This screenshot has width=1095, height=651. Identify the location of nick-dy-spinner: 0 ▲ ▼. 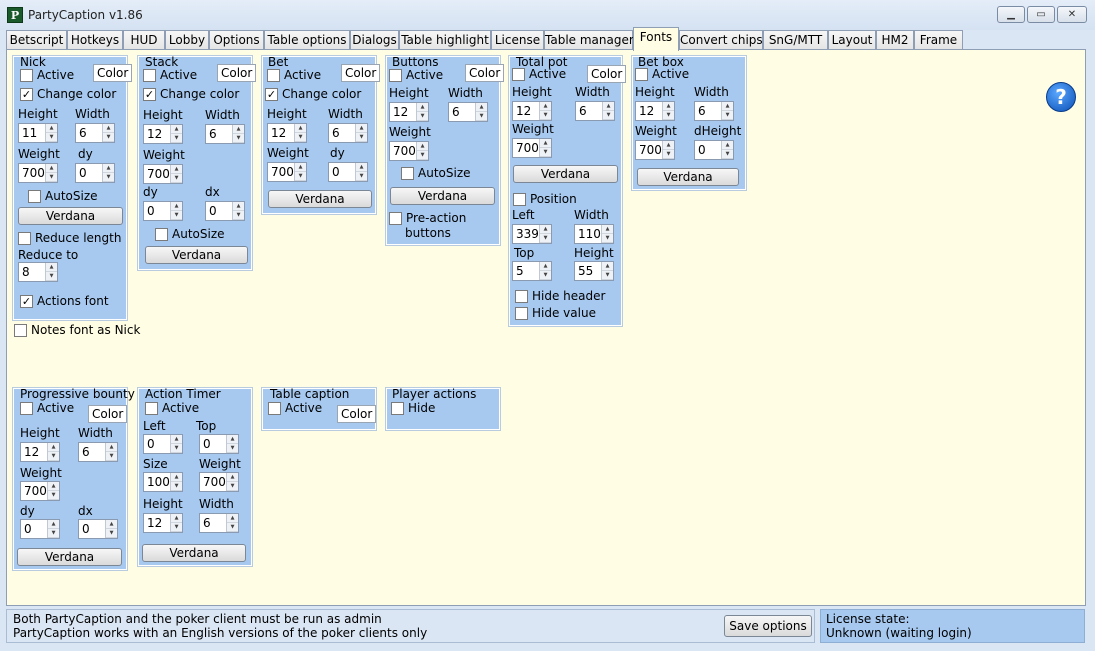
(95, 173).